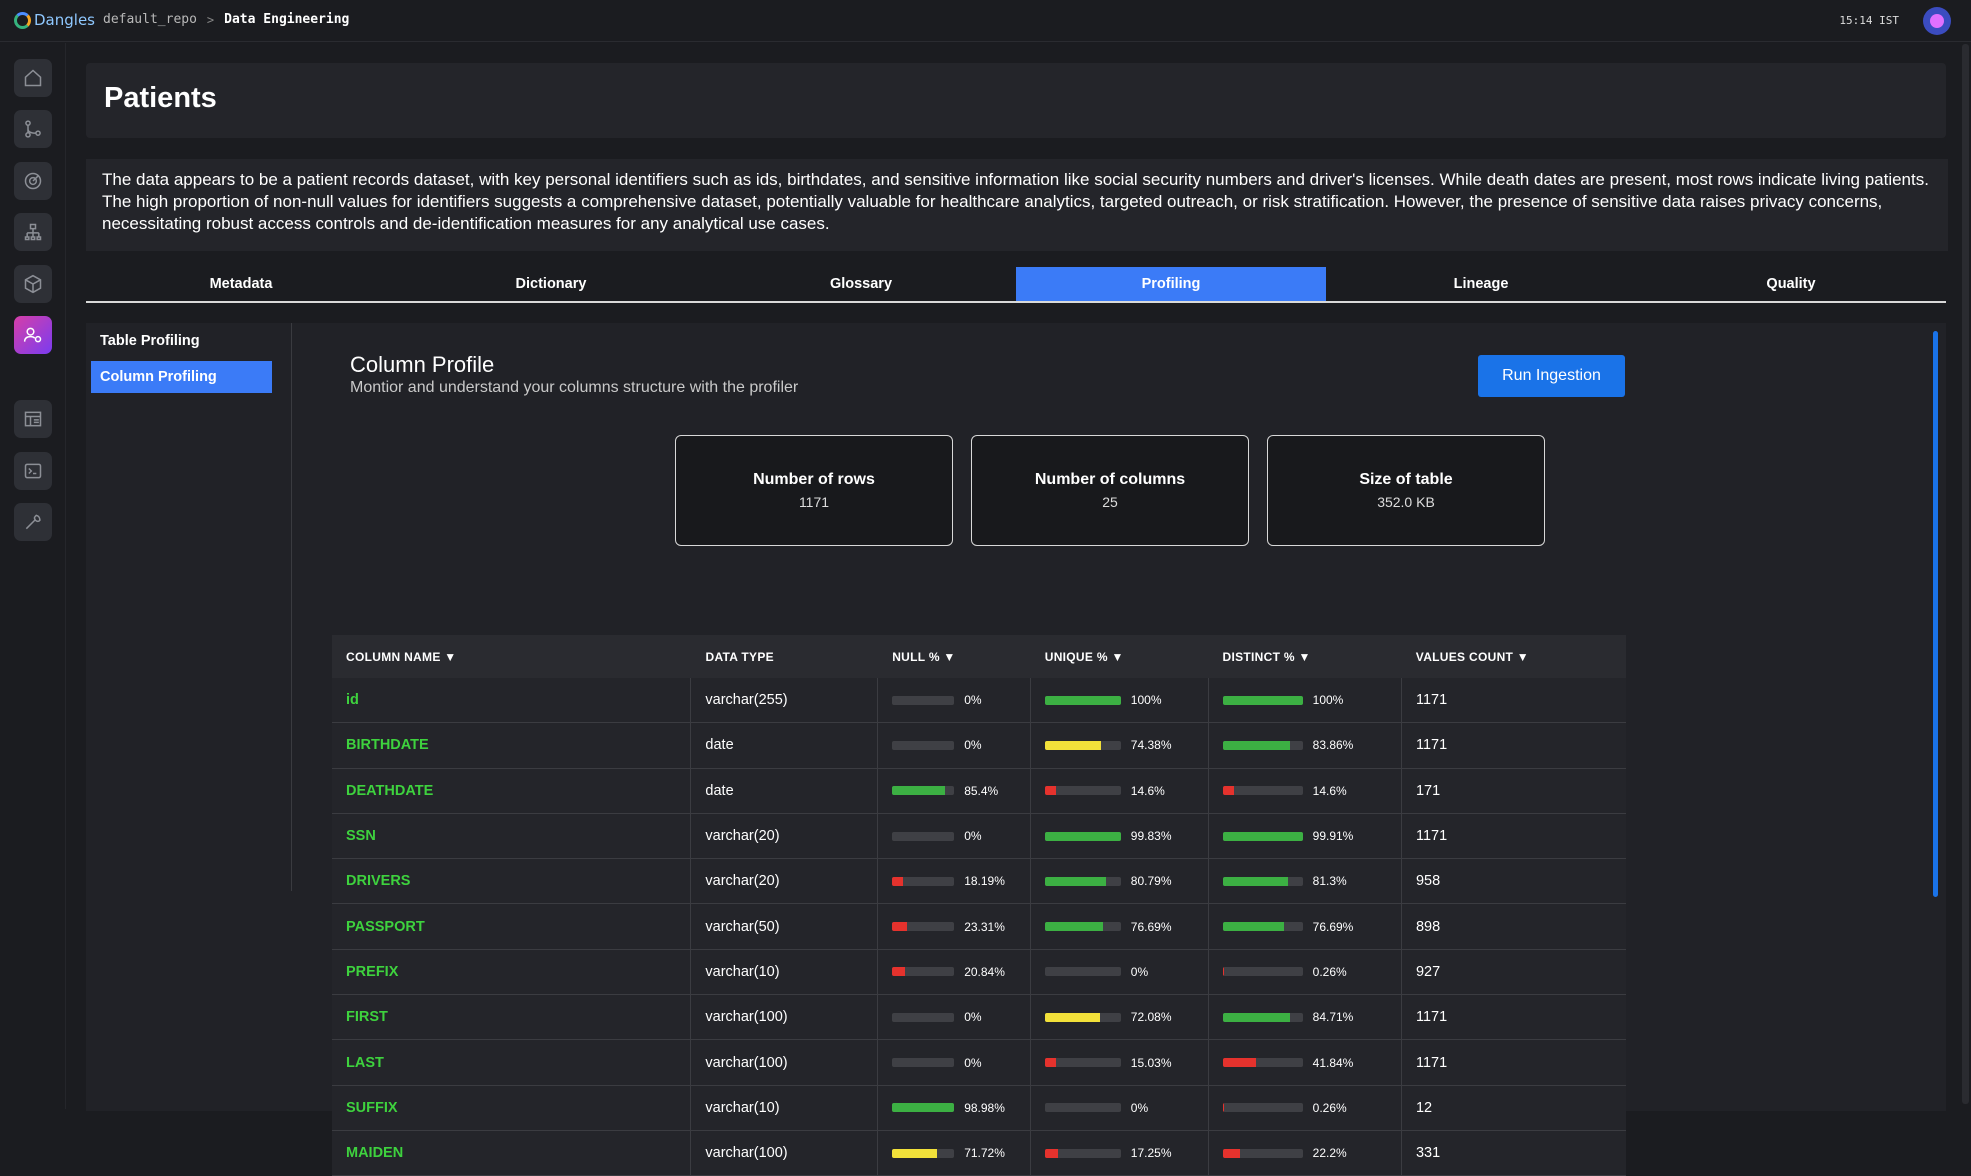  I want to click on tab-profiling: Profiling, so click(1171, 284).